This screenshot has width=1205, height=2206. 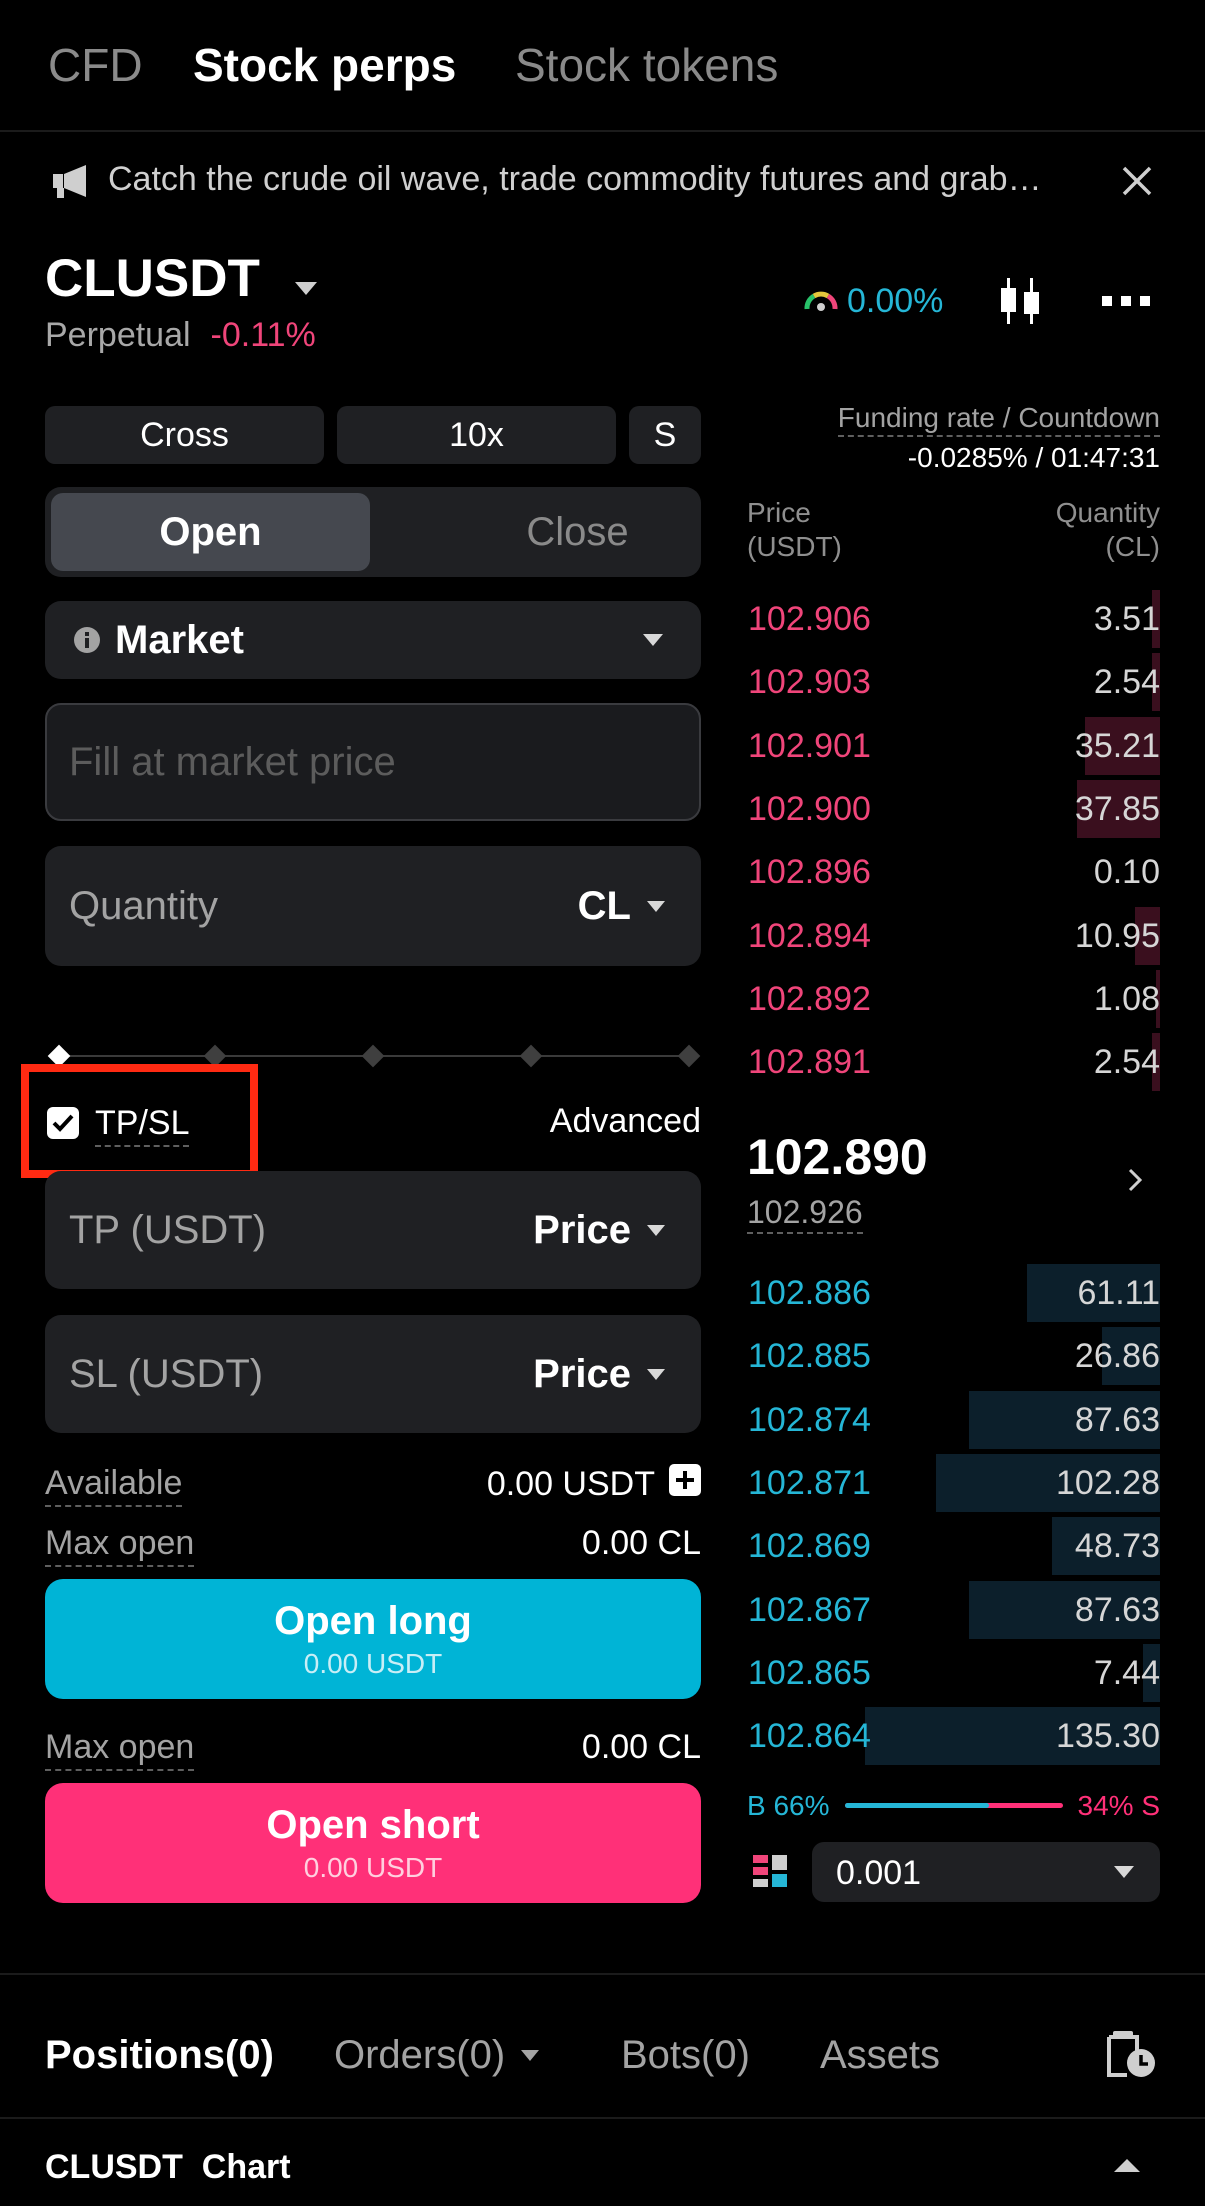 What do you see at coordinates (952, 745) in the screenshot?
I see `ask-row: 102.901 35.21` at bounding box center [952, 745].